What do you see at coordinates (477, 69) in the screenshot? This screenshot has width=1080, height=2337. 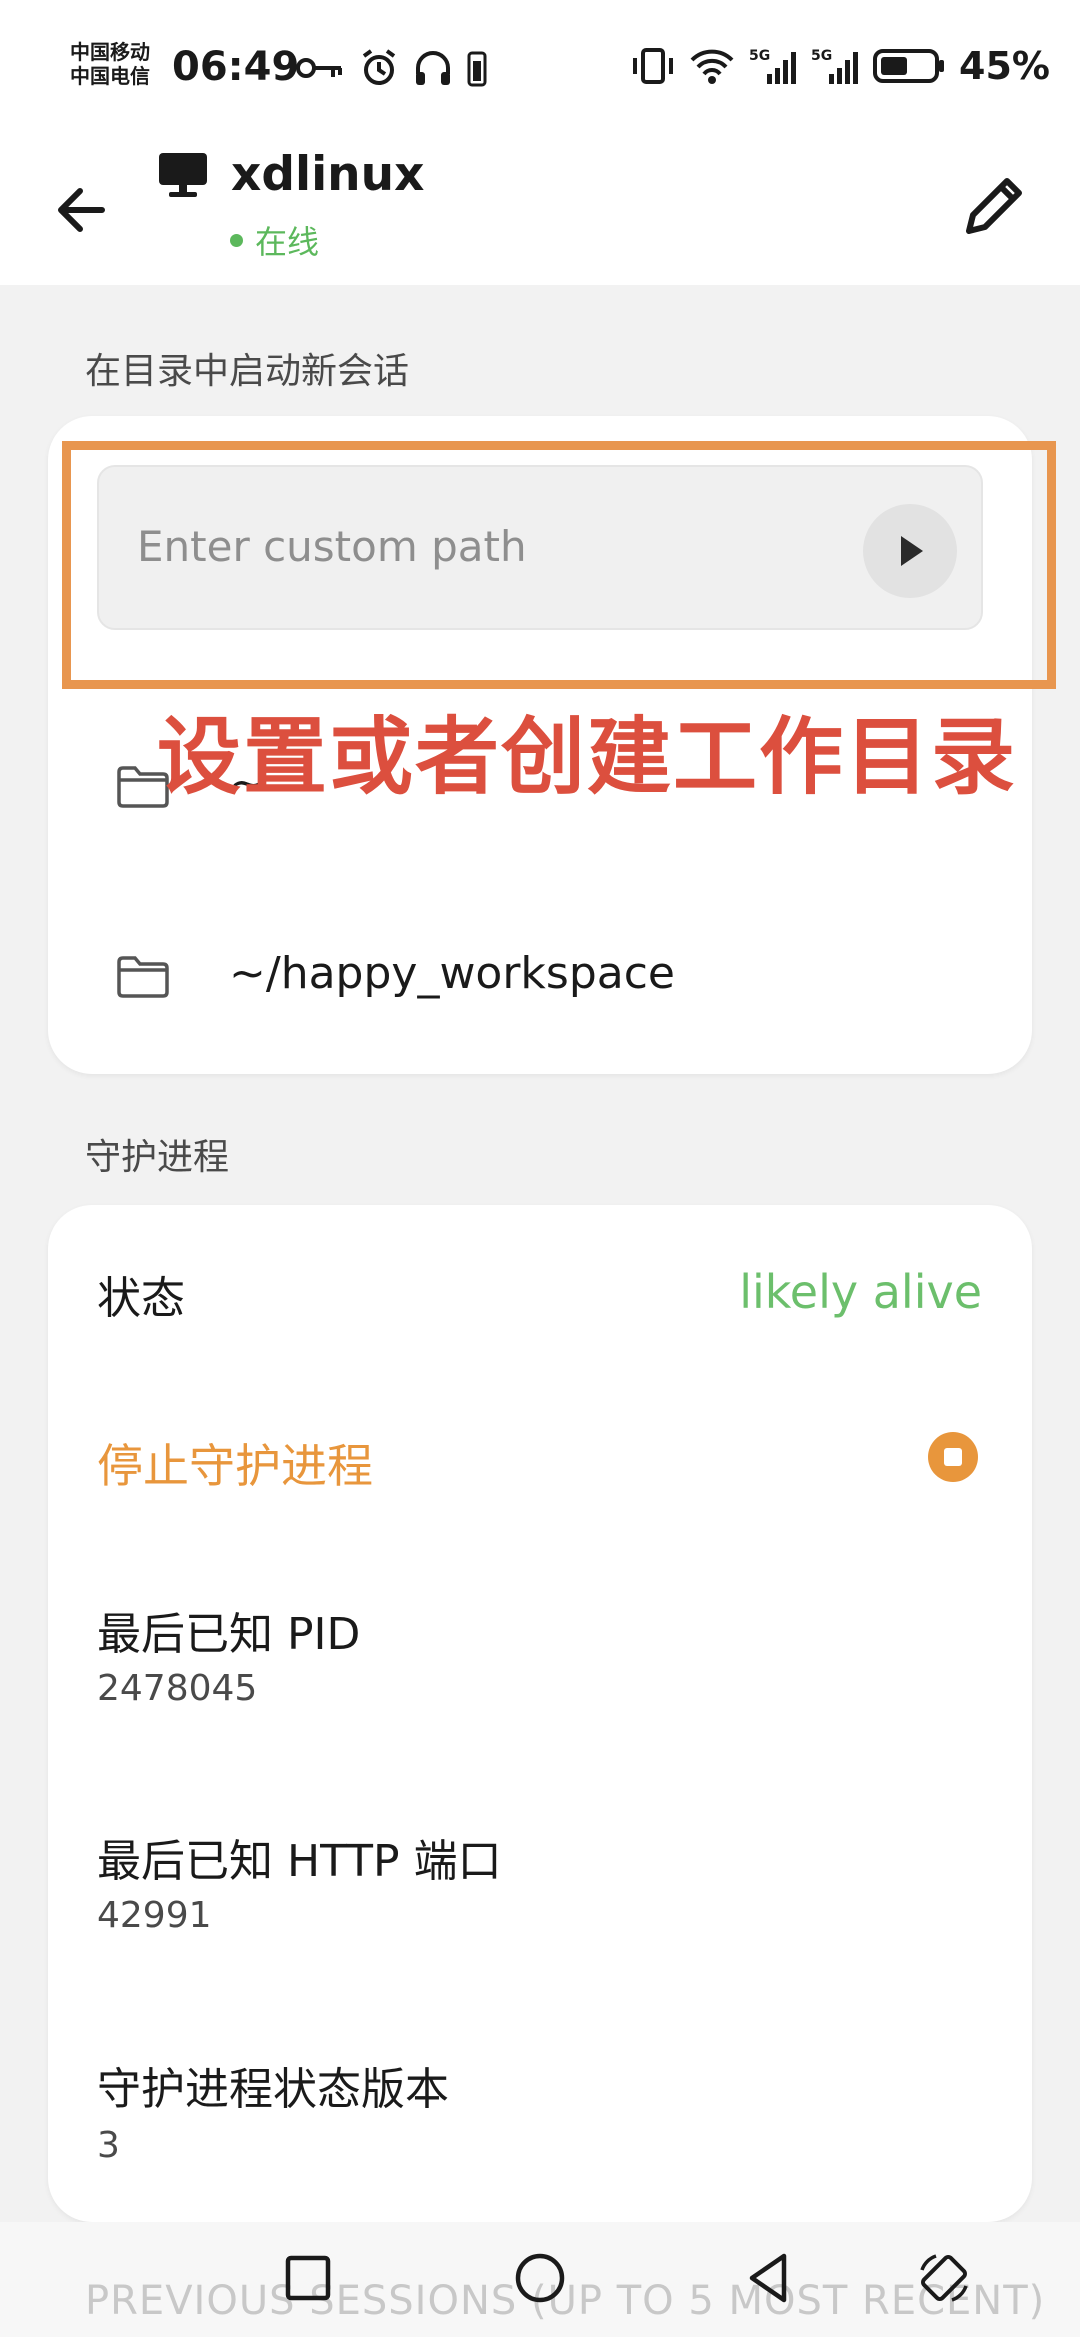 I see `headphone-battery-icon` at bounding box center [477, 69].